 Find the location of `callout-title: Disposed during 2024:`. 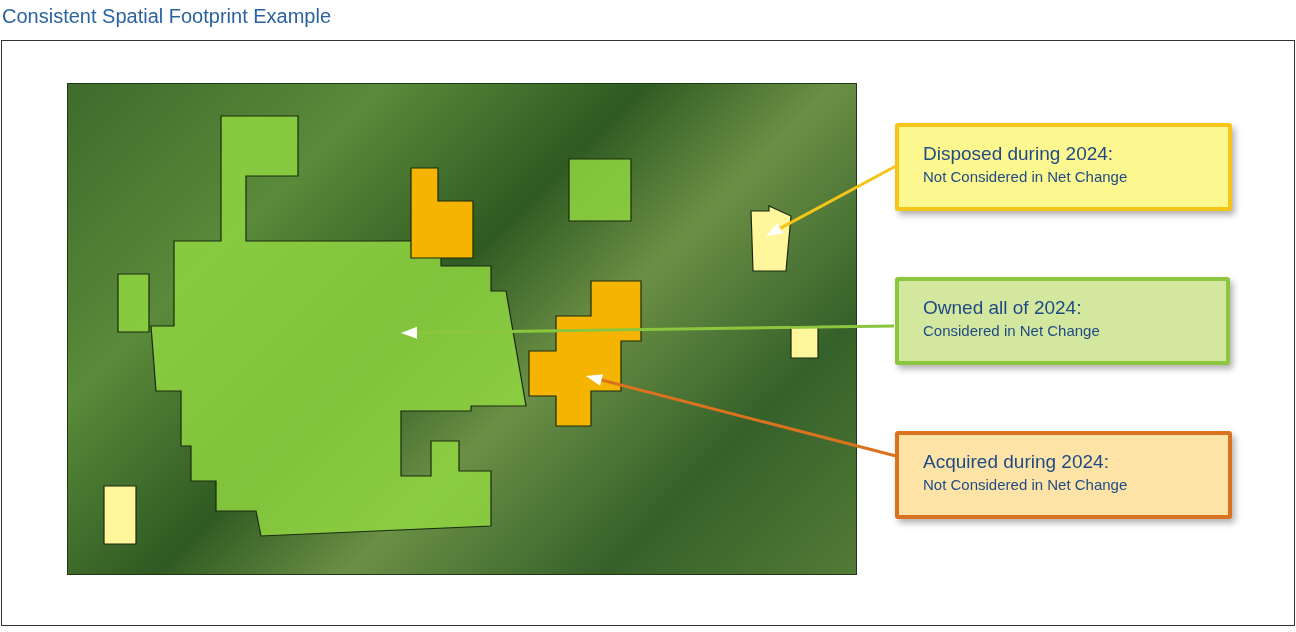

callout-title: Disposed during 2024: is located at coordinates (1019, 154).